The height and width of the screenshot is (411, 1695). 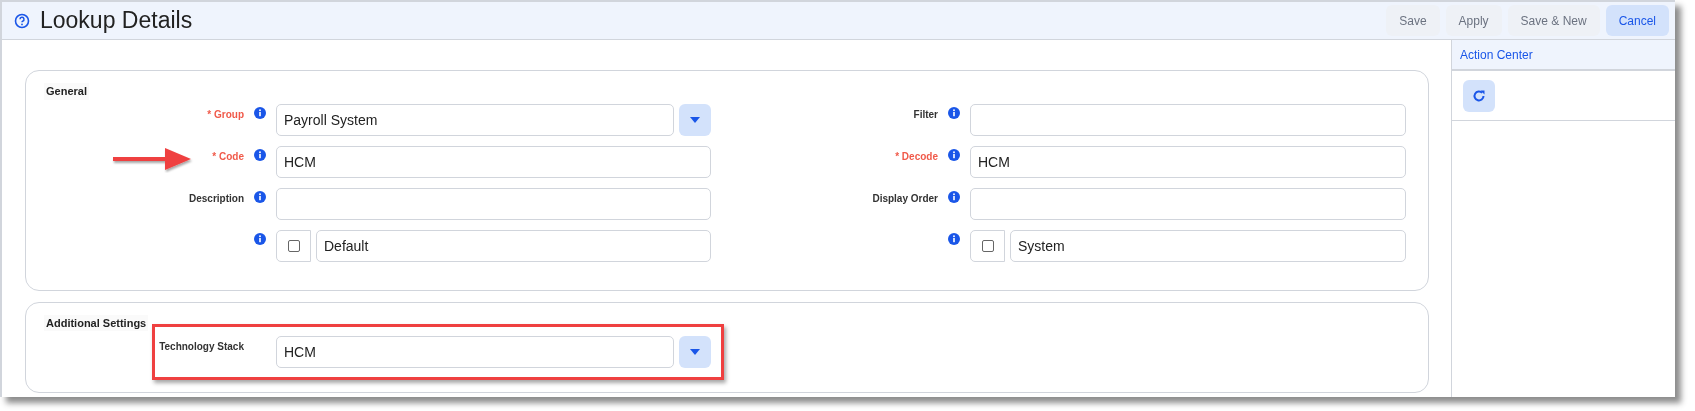 I want to click on section-title: Additional Settings, so click(x=96, y=322).